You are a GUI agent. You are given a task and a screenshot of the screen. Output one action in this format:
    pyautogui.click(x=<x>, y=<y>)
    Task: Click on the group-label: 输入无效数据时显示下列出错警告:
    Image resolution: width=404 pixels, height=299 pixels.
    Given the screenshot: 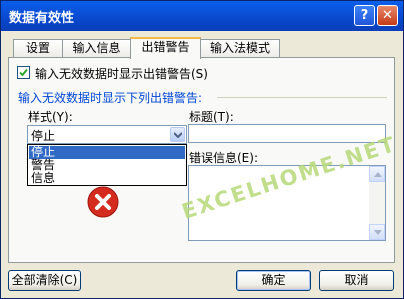 What is the action you would take?
    pyautogui.click(x=110, y=98)
    